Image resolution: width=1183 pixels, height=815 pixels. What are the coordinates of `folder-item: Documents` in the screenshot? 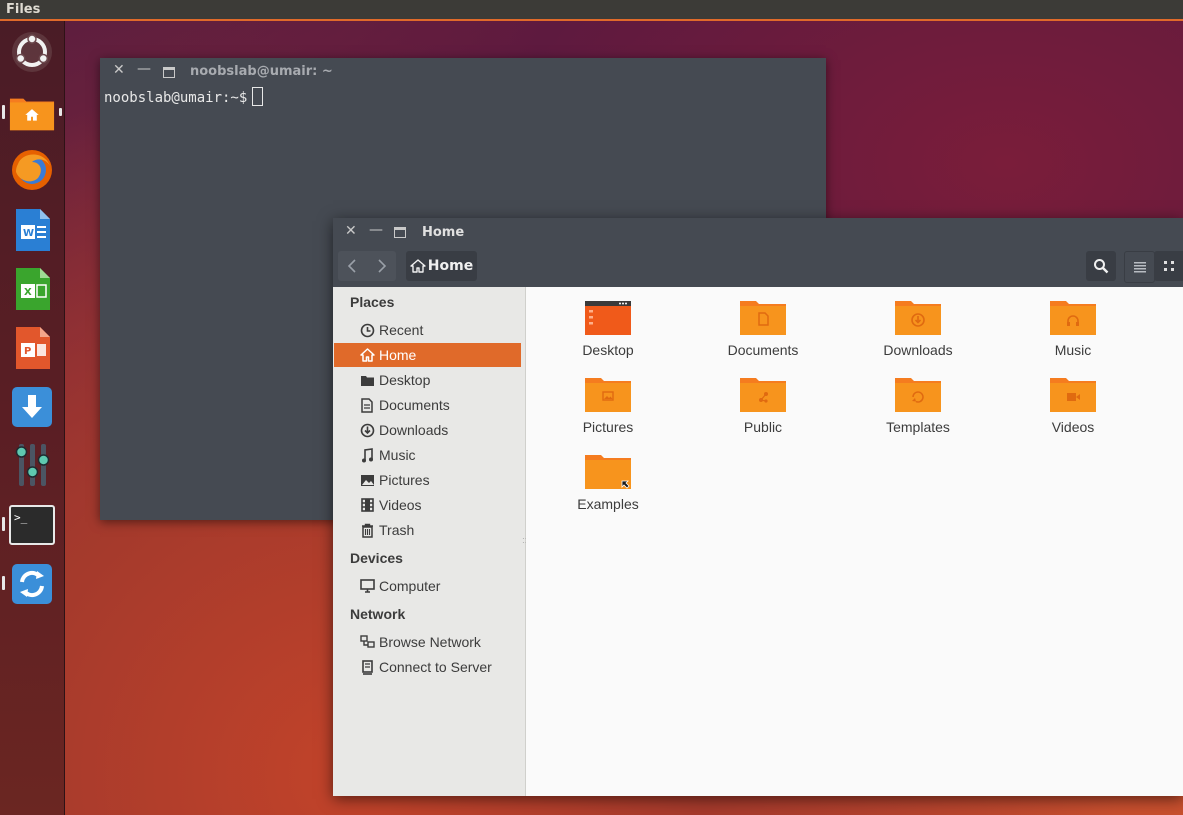 It's located at (763, 328).